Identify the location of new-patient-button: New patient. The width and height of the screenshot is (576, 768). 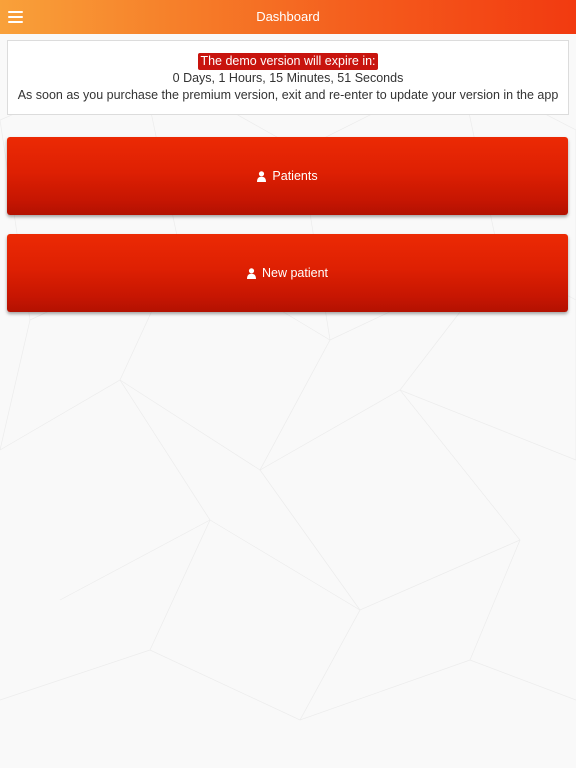
(287, 273).